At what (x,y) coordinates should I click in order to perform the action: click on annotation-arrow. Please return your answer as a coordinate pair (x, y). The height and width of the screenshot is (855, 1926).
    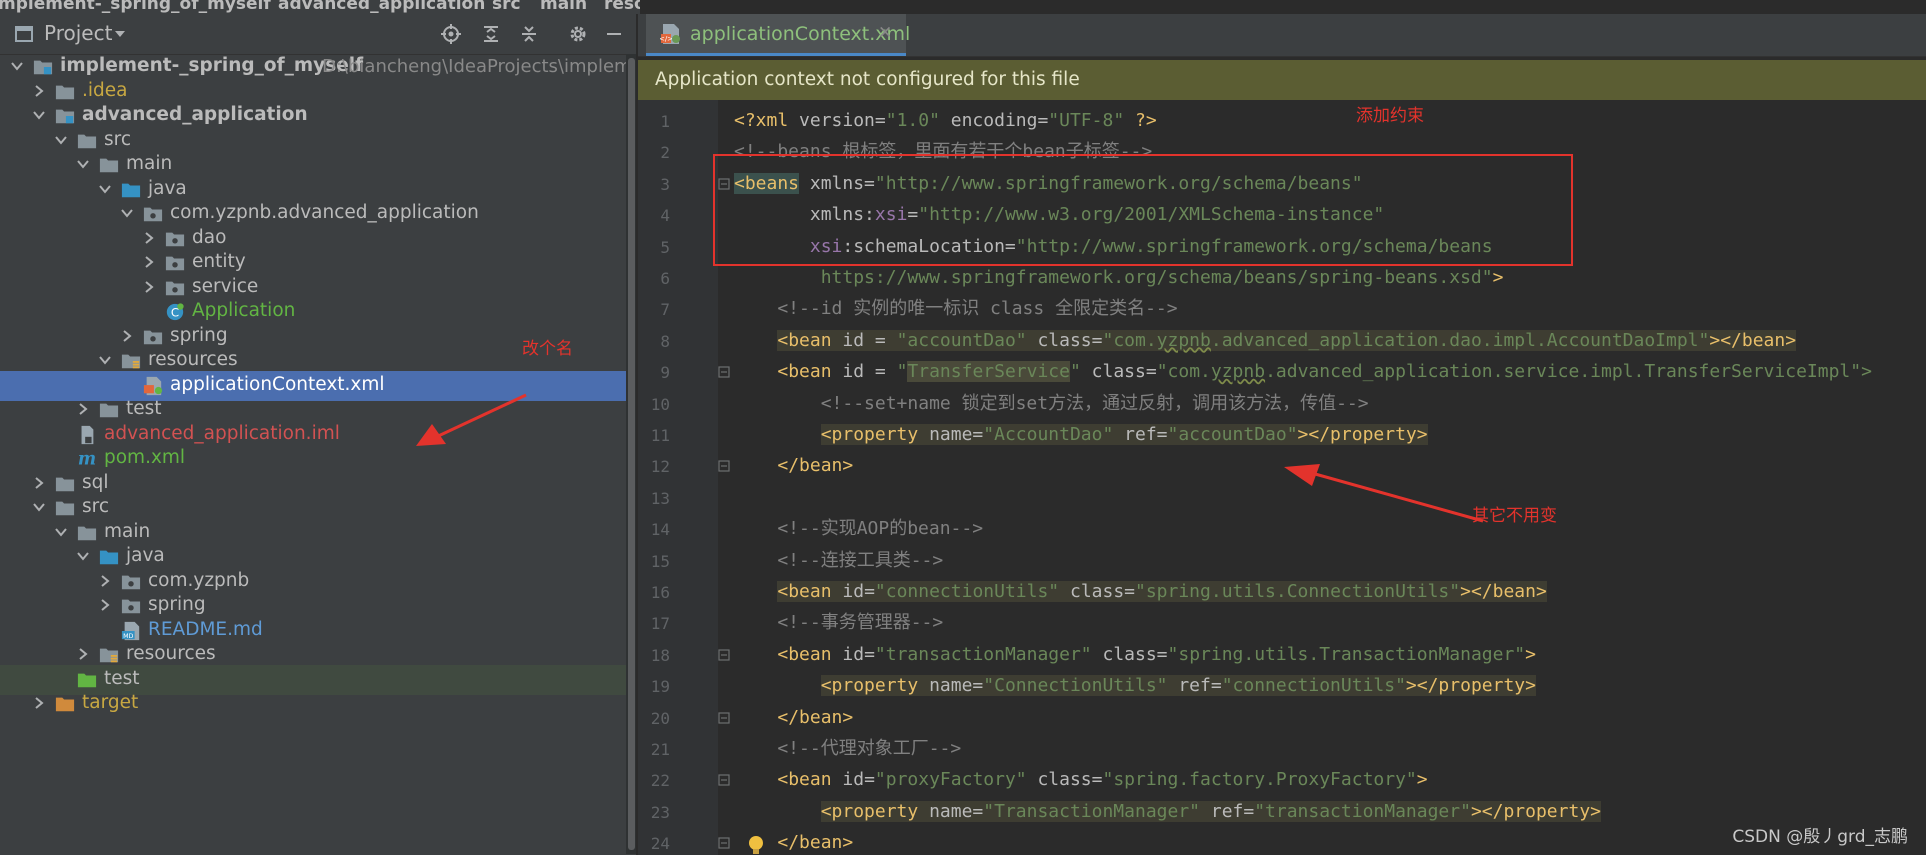
    Looking at the image, I should click on (1384, 493).